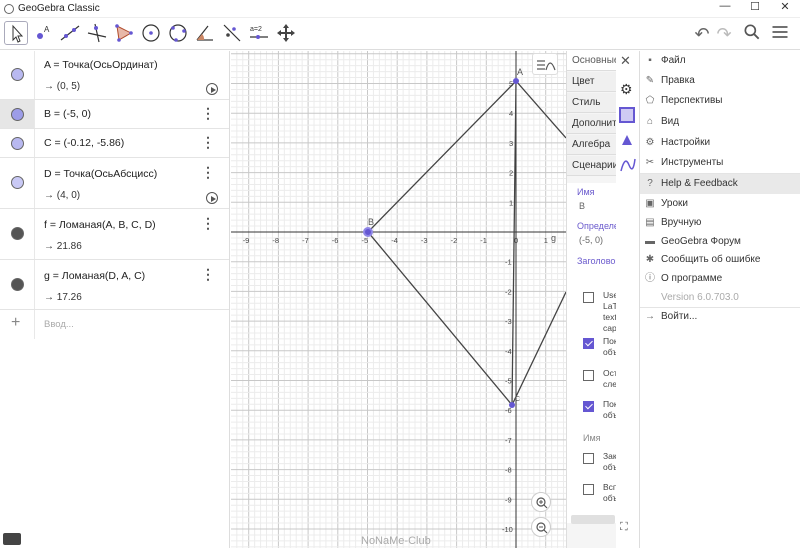  What do you see at coordinates (591, 145) in the screenshot?
I see `tab-algebra: Алгебра` at bounding box center [591, 145].